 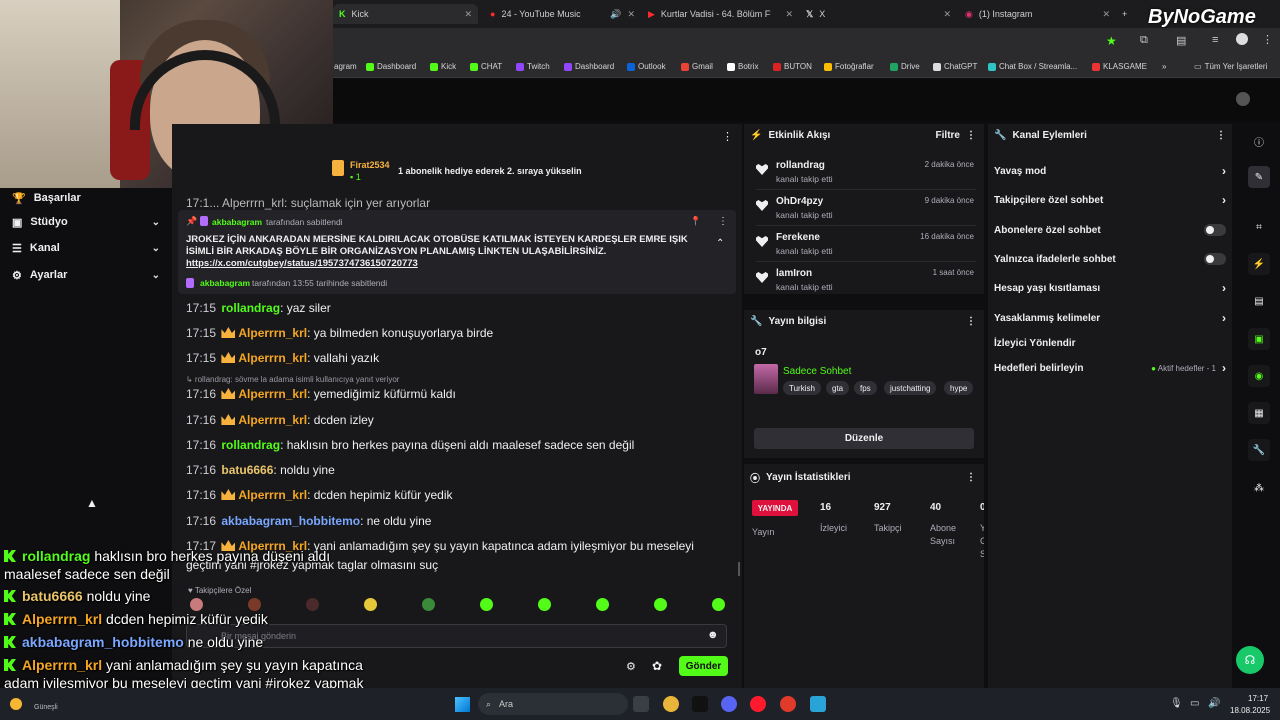 I want to click on edit-button: Düzenle, so click(x=864, y=438).